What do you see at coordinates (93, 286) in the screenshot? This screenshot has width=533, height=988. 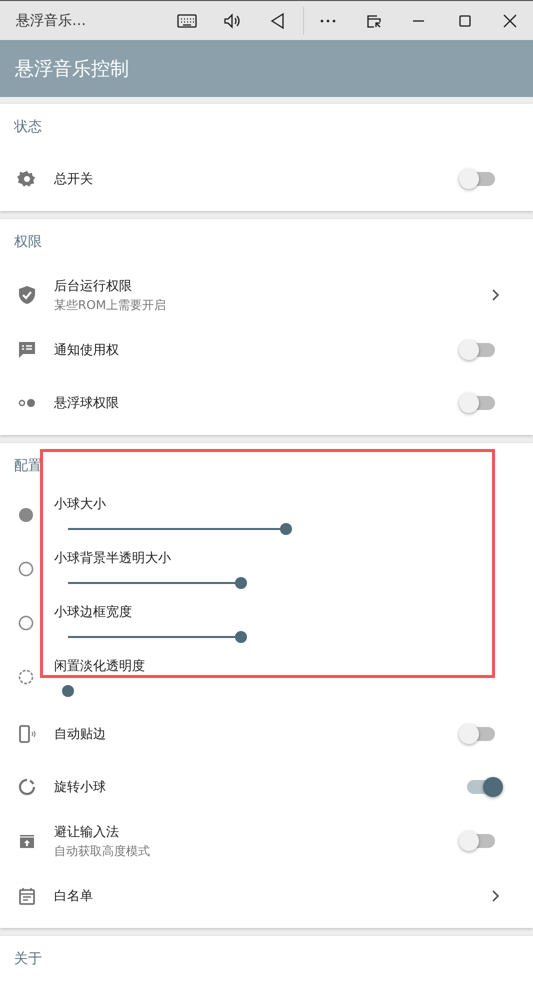 I see `setting-label: 后台运行权限` at bounding box center [93, 286].